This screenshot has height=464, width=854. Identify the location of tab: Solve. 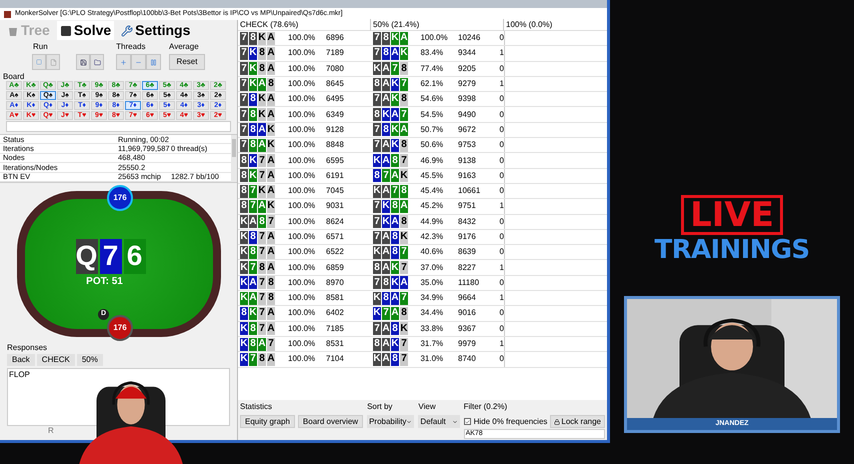
(85, 30).